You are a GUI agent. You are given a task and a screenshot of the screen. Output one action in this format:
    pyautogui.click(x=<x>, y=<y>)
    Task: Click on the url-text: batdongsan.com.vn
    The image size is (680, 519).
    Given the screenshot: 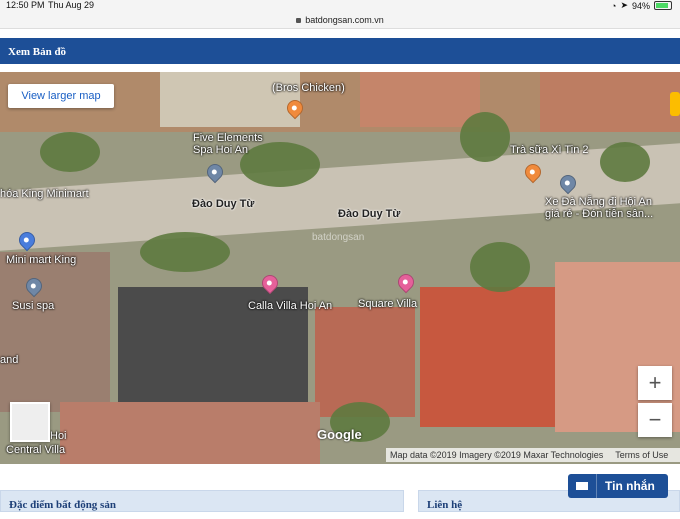 What is the action you would take?
    pyautogui.click(x=344, y=20)
    